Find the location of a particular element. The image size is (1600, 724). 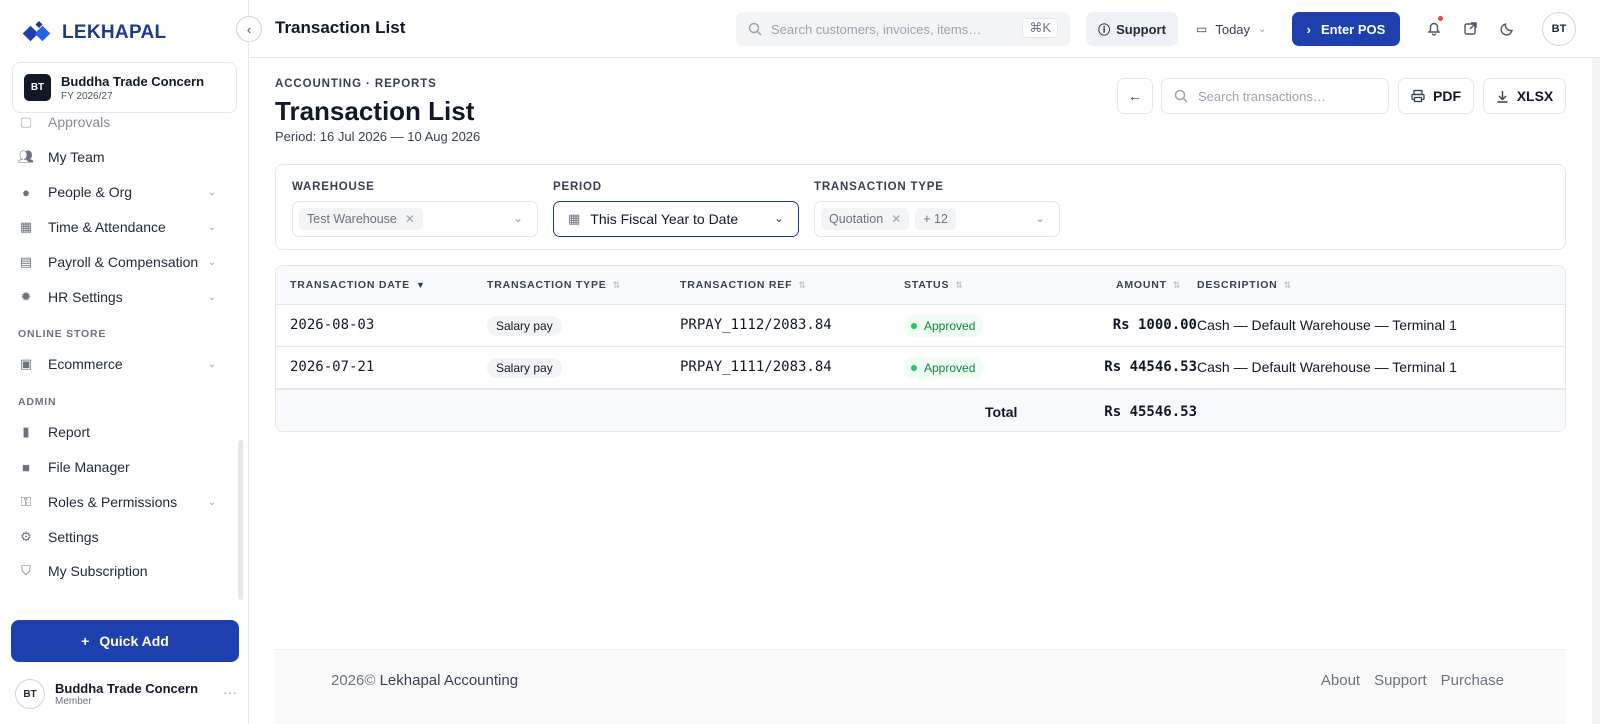

cell-ref: PRPAY_1112/2083.84 is located at coordinates (756, 325).